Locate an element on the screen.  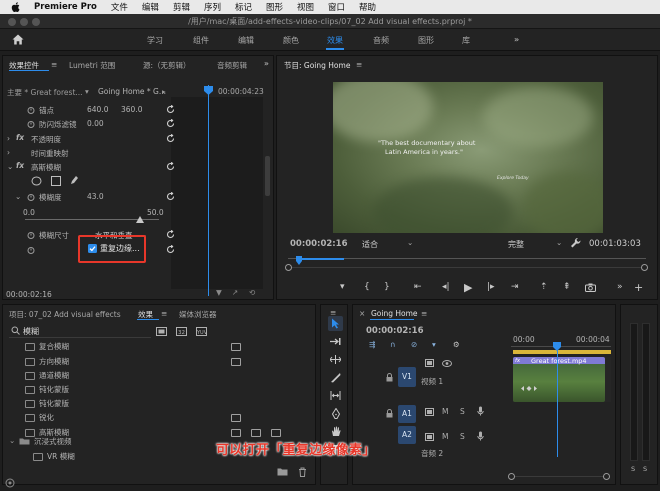
app-name: Premiere Pro is located at coordinates (65, 7).